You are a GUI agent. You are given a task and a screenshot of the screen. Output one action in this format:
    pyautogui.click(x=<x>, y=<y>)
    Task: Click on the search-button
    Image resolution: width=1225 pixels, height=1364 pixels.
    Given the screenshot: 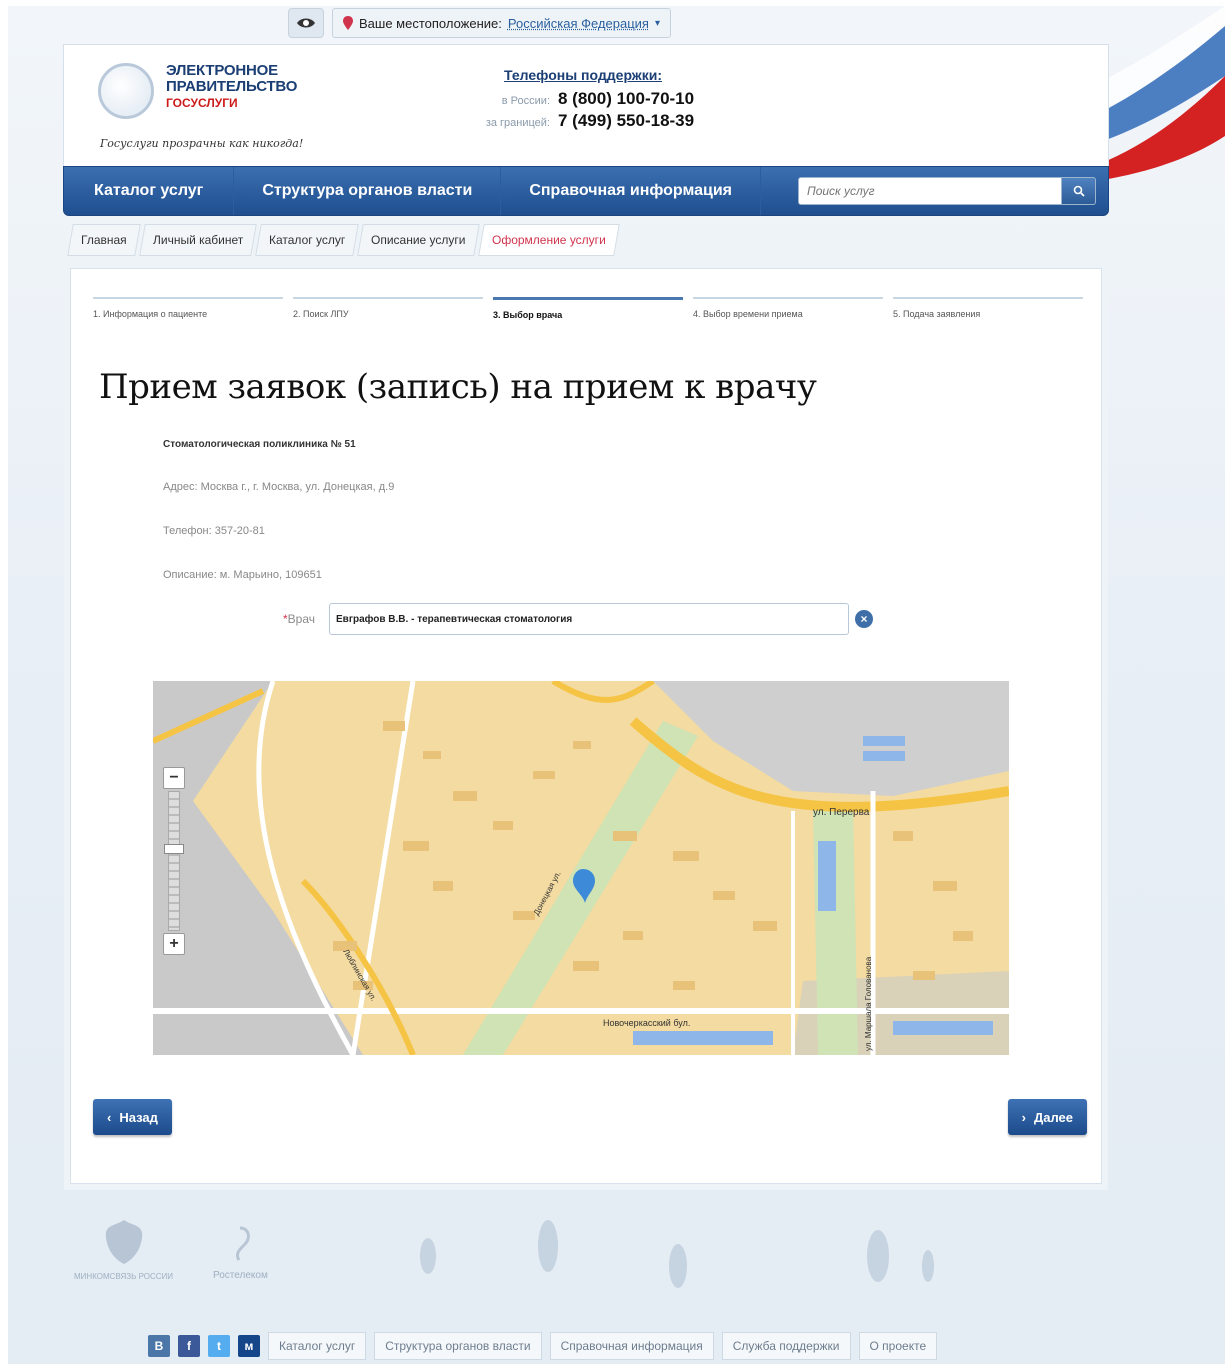 What is the action you would take?
    pyautogui.click(x=1079, y=191)
    